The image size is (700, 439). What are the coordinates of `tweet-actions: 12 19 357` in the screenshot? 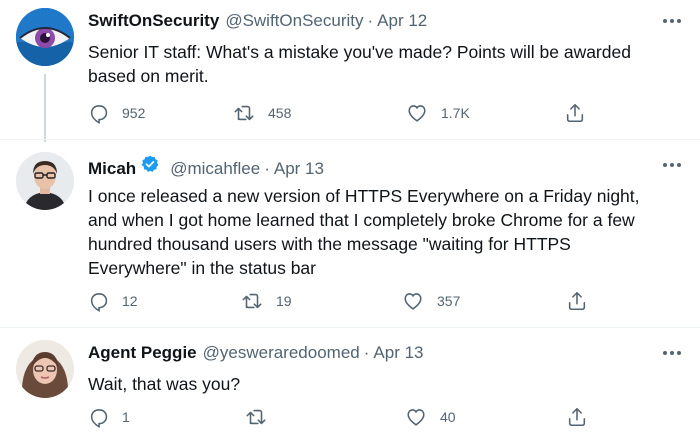 It's located at (348, 301).